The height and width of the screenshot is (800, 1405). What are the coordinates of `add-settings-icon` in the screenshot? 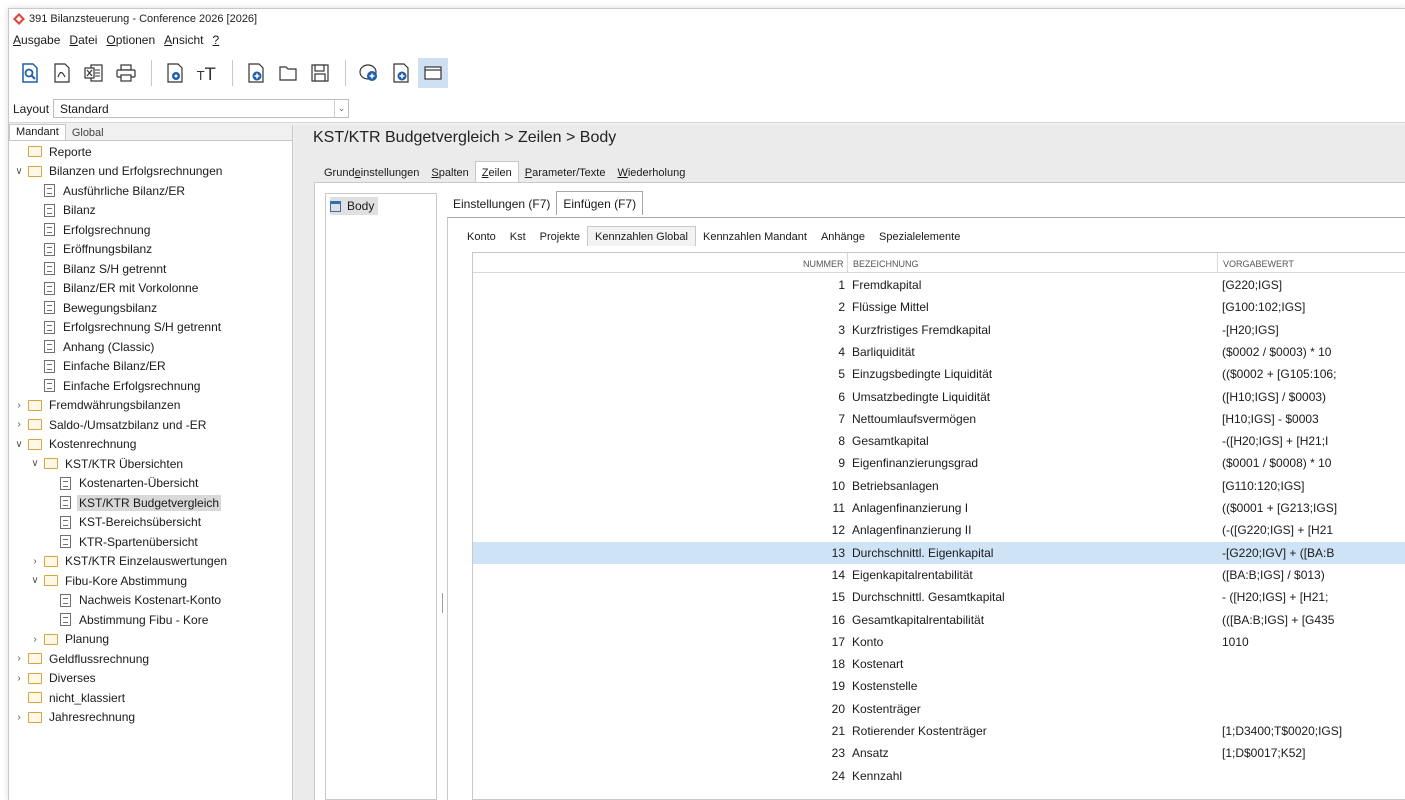 It's located at (401, 73).